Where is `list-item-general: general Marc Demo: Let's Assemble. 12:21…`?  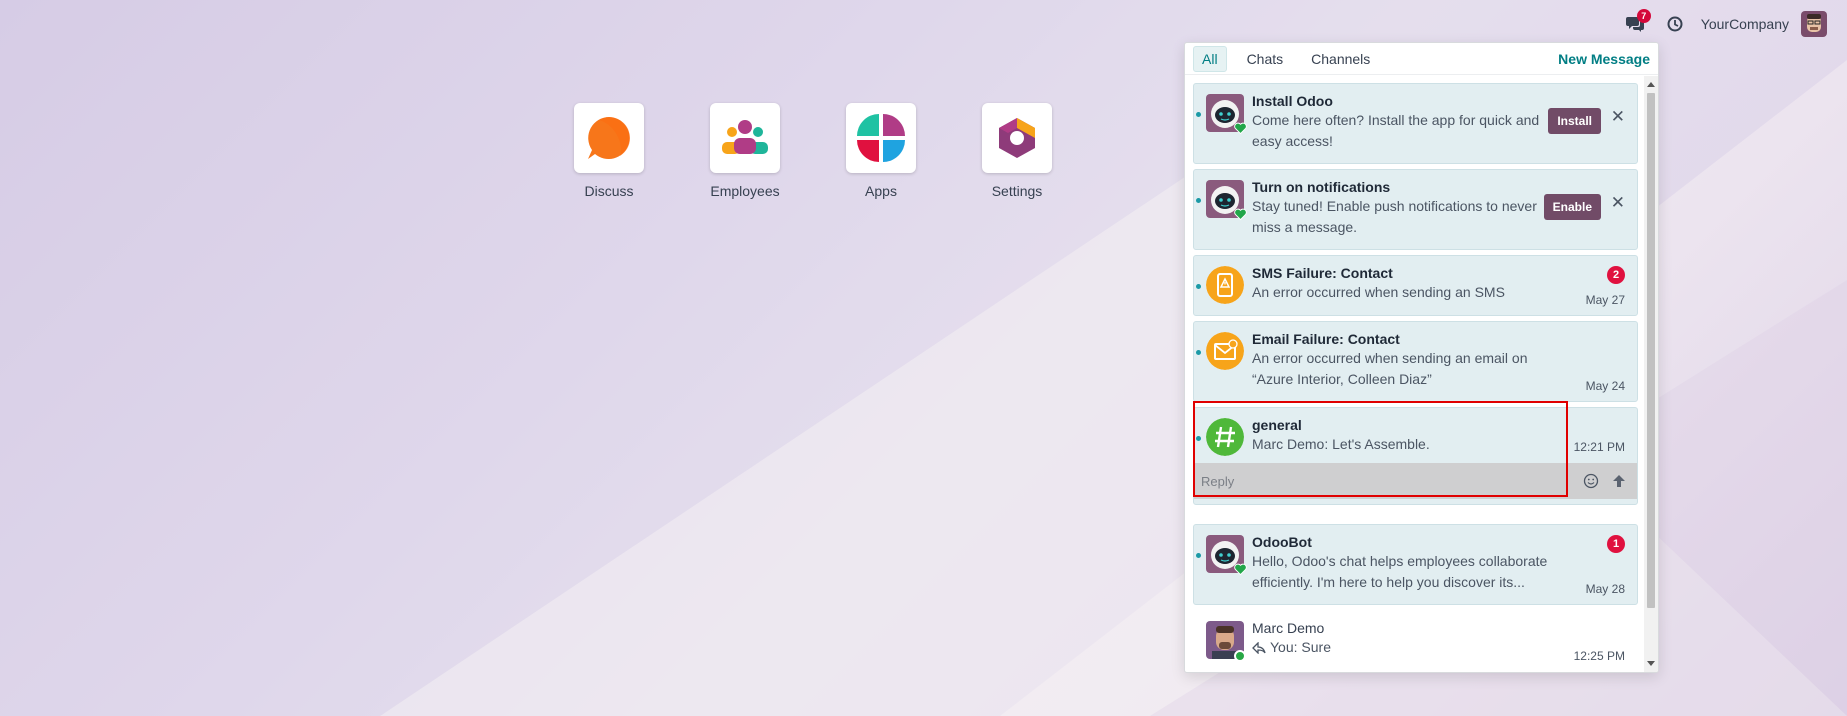 list-item-general: general Marc Demo: Let's Assemble. 12:21… is located at coordinates (1415, 456).